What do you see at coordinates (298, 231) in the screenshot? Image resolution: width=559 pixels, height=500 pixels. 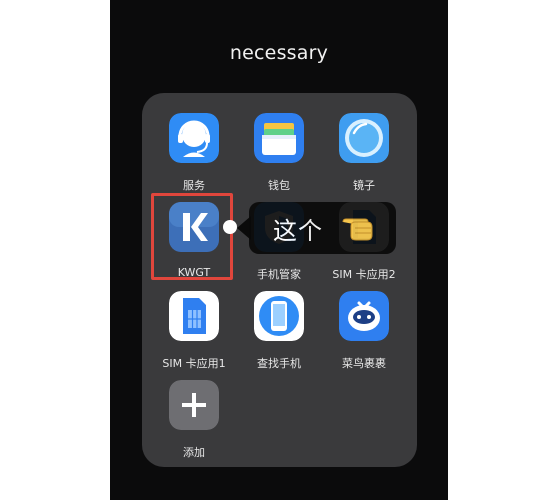 I see `callout-text: 这个` at bounding box center [298, 231].